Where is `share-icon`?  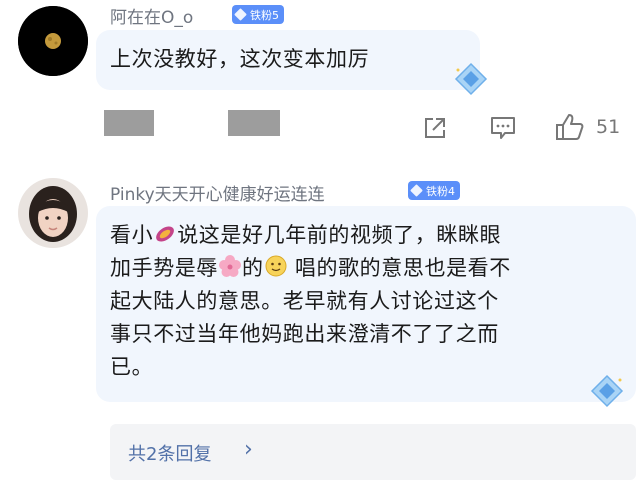 share-icon is located at coordinates (435, 128).